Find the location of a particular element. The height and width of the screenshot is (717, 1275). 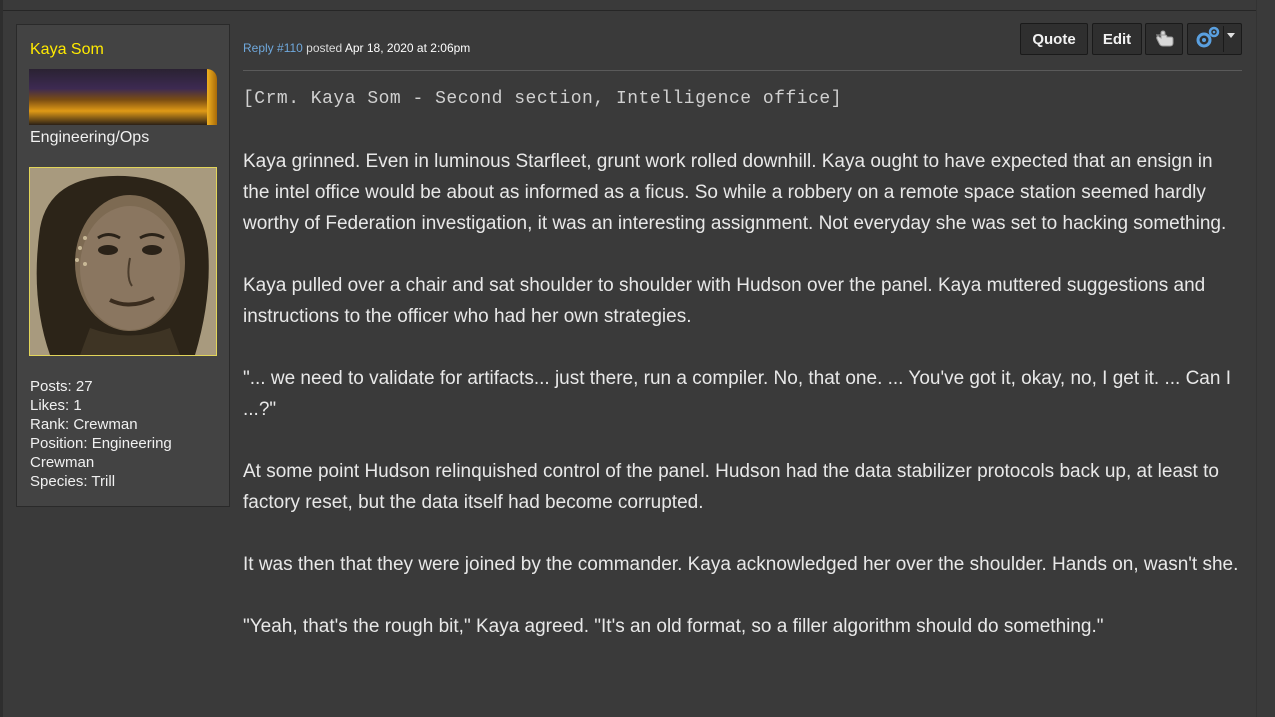

position: Position: Engineering Crewman is located at coordinates (101, 453).